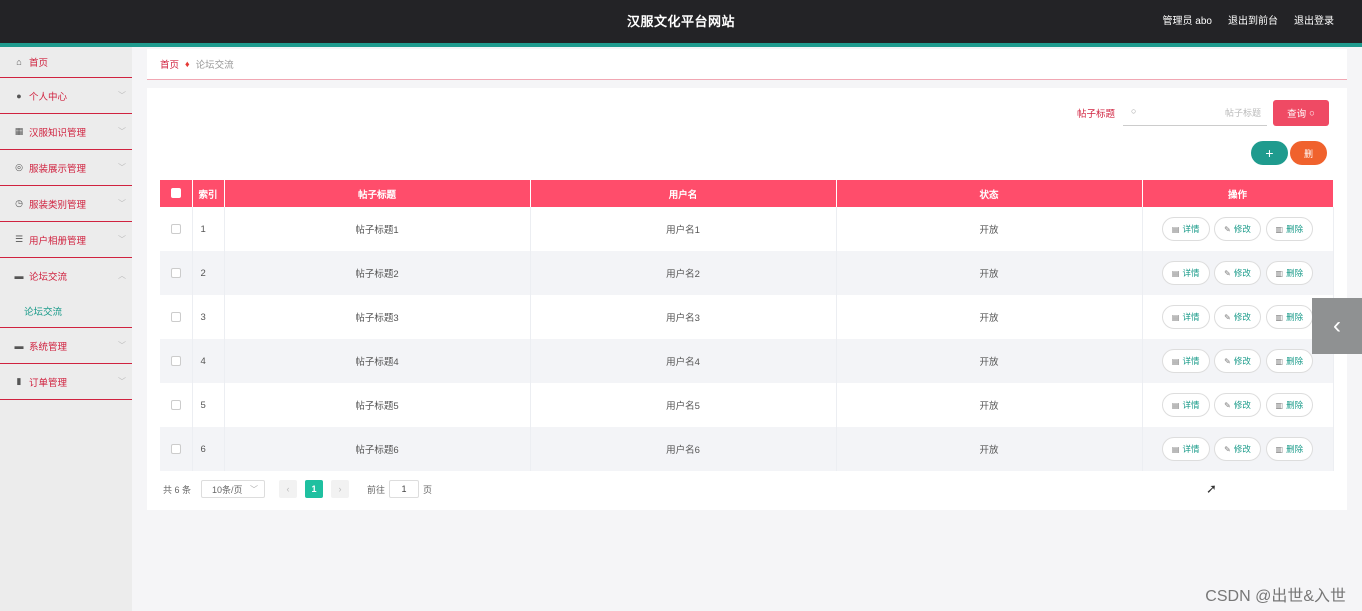  I want to click on grid-icon: ▦, so click(19, 131).